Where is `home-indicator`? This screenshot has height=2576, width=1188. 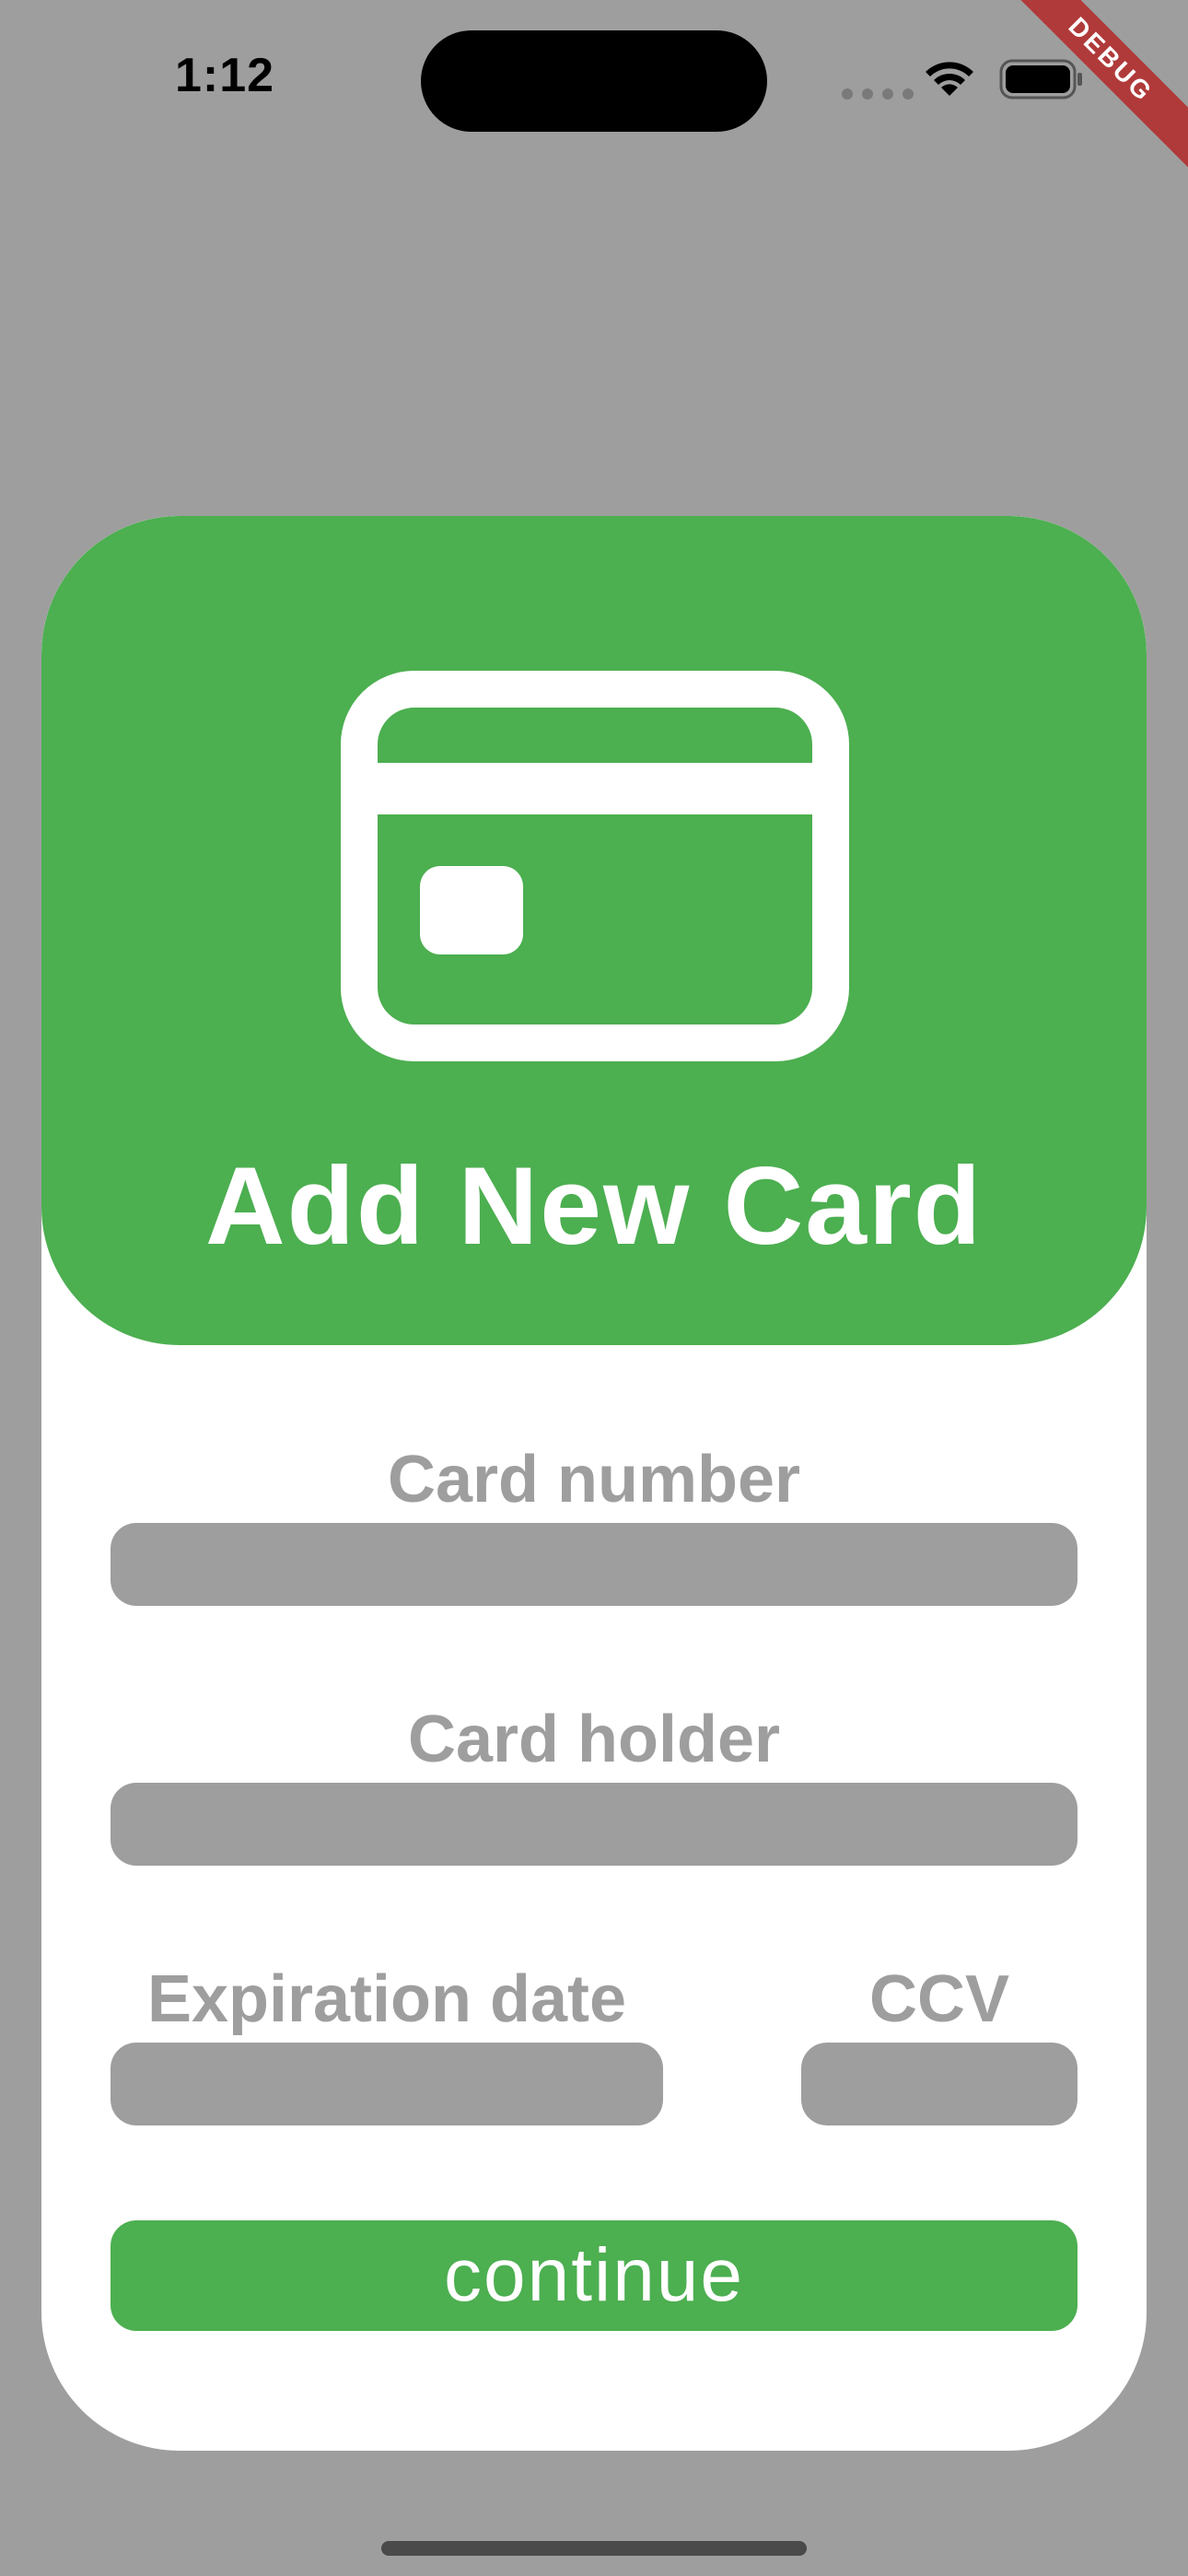
home-indicator is located at coordinates (594, 2548).